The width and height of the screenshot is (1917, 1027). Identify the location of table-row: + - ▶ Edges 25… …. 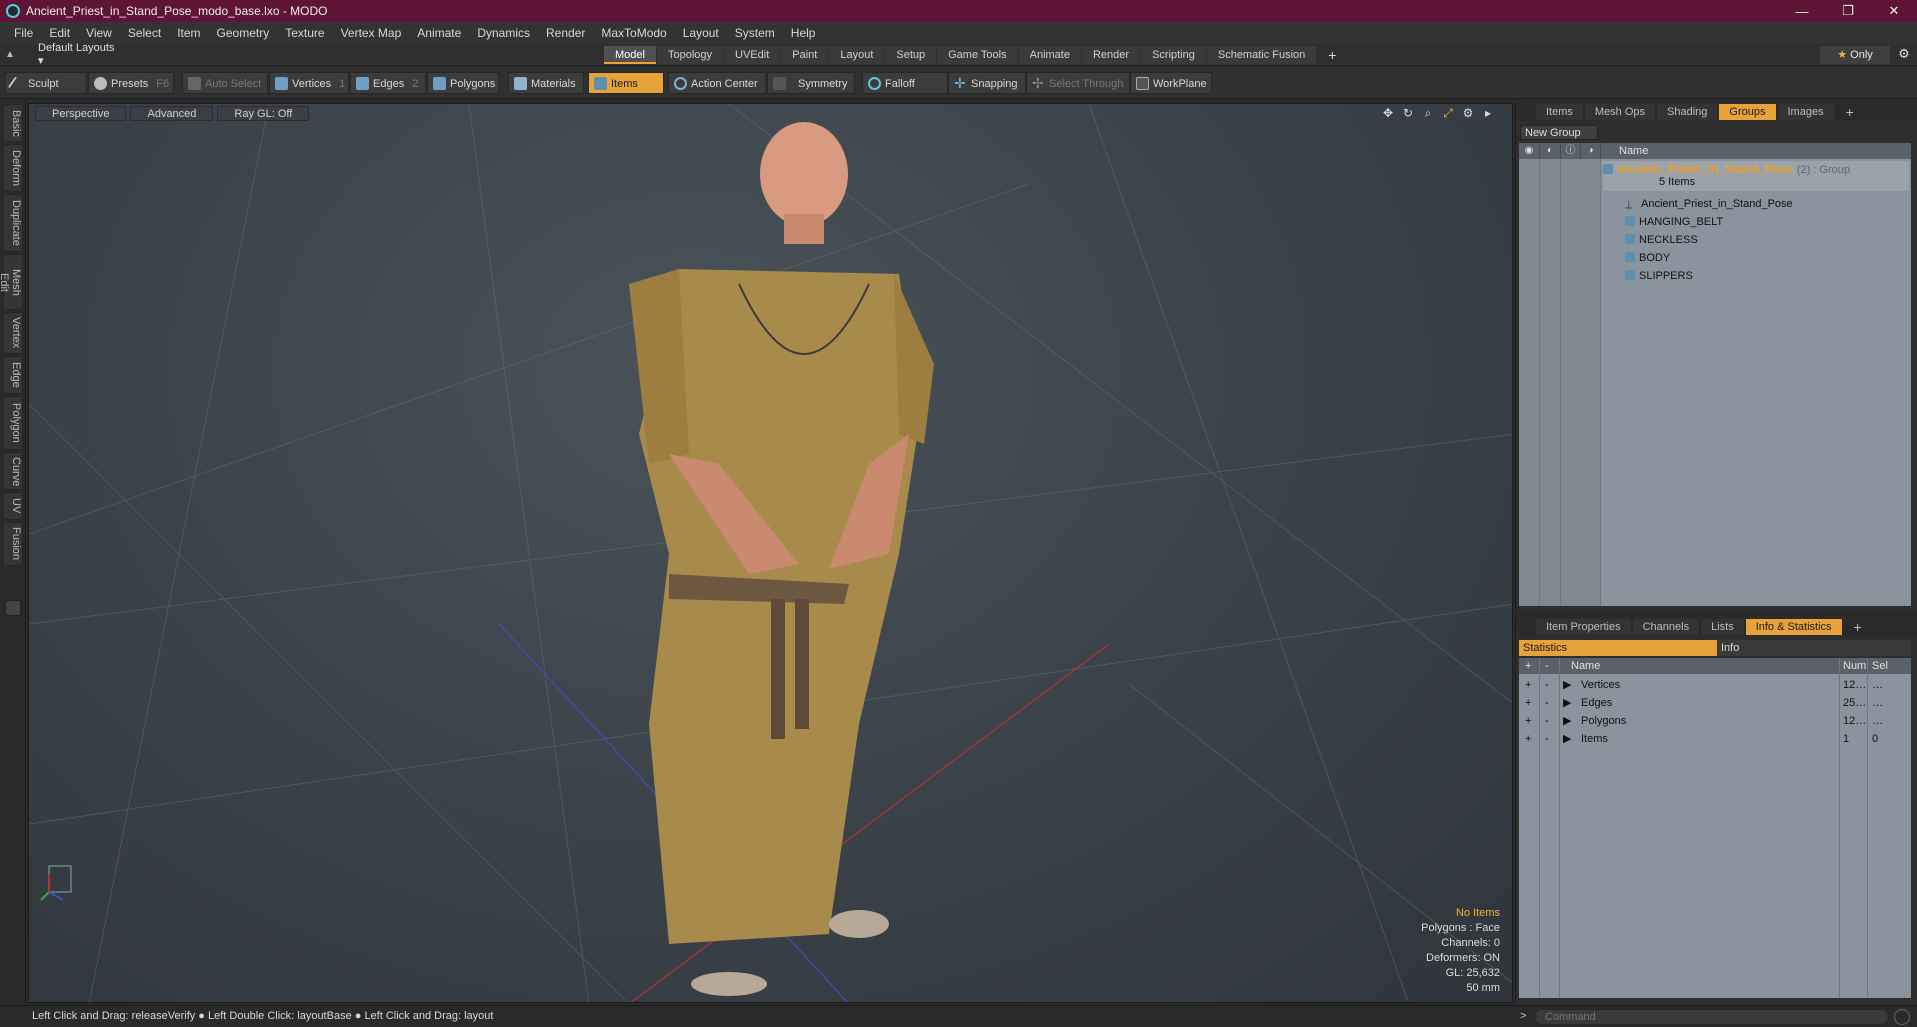
(1715, 703).